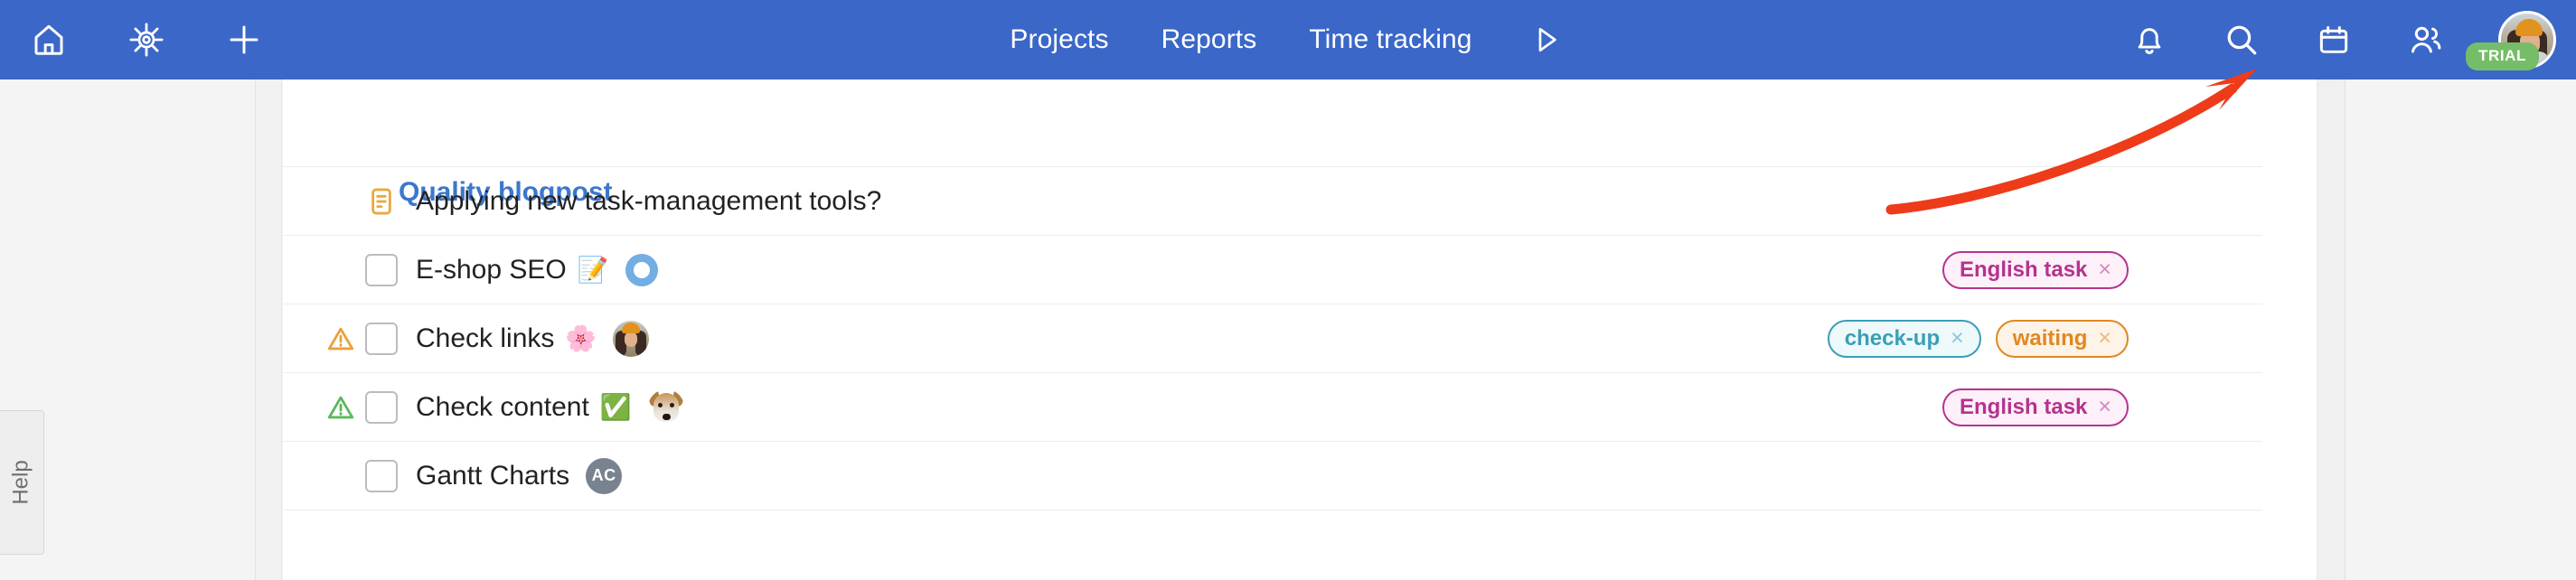  I want to click on task-name: E-shop SEO, so click(491, 270).